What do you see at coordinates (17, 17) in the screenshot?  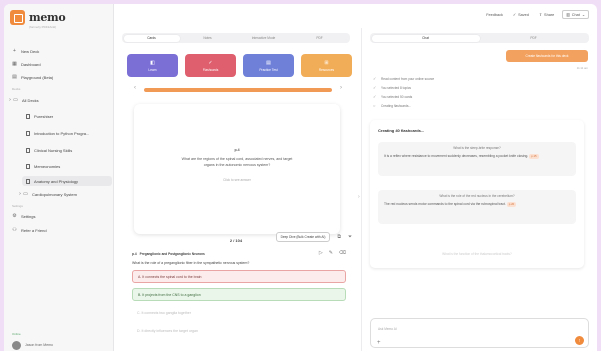 I see `memo-logo-icon` at bounding box center [17, 17].